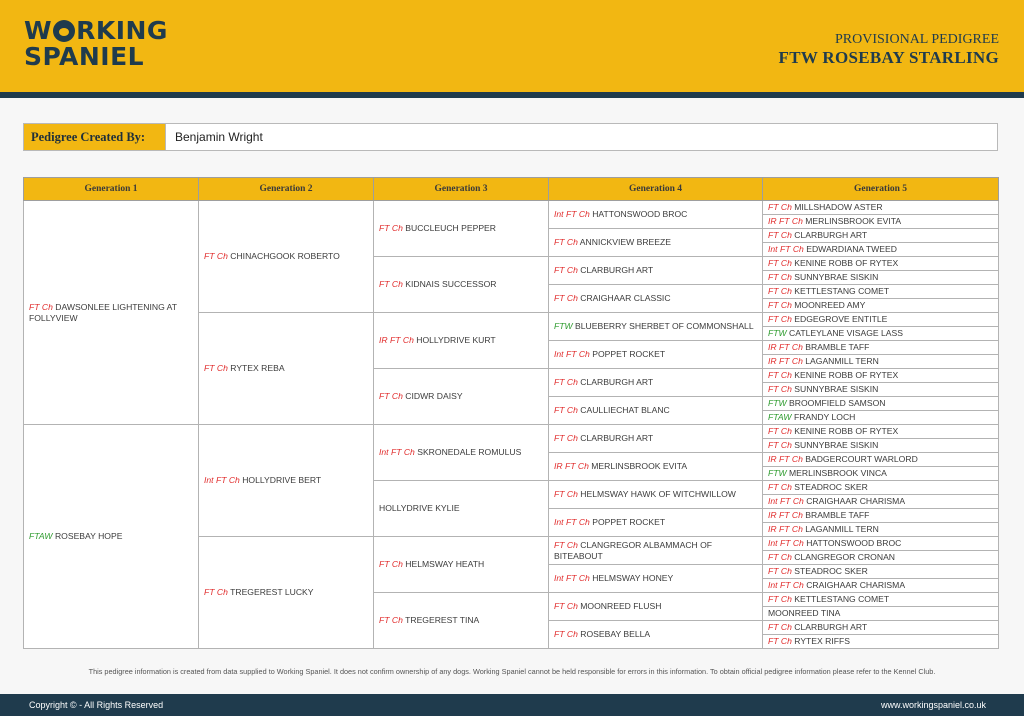 The width and height of the screenshot is (1024, 716). I want to click on generation-4-dog: FT Ch CLANGREGOR ALBAMMACH OF BITEABOUT, so click(655, 550).